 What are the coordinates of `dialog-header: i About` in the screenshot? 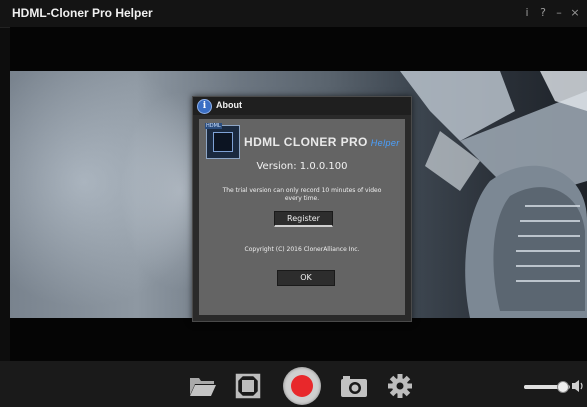 It's located at (302, 106).